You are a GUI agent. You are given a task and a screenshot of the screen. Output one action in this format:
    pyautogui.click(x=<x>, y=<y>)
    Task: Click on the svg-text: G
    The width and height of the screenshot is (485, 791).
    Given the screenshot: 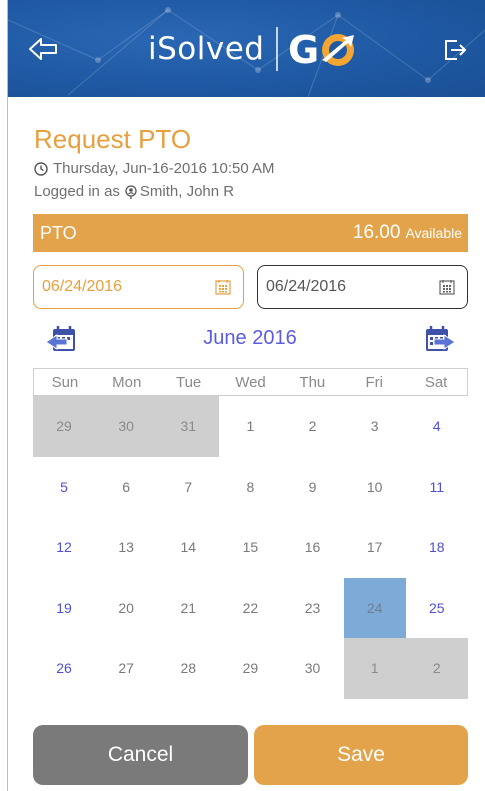 What is the action you would take?
    pyautogui.click(x=303, y=50)
    